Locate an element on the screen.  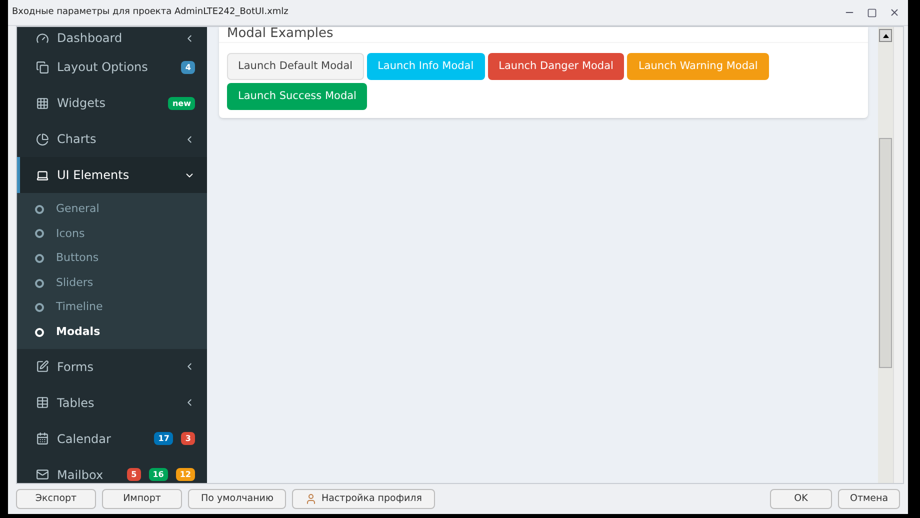
submenu-item: General is located at coordinates (112, 209).